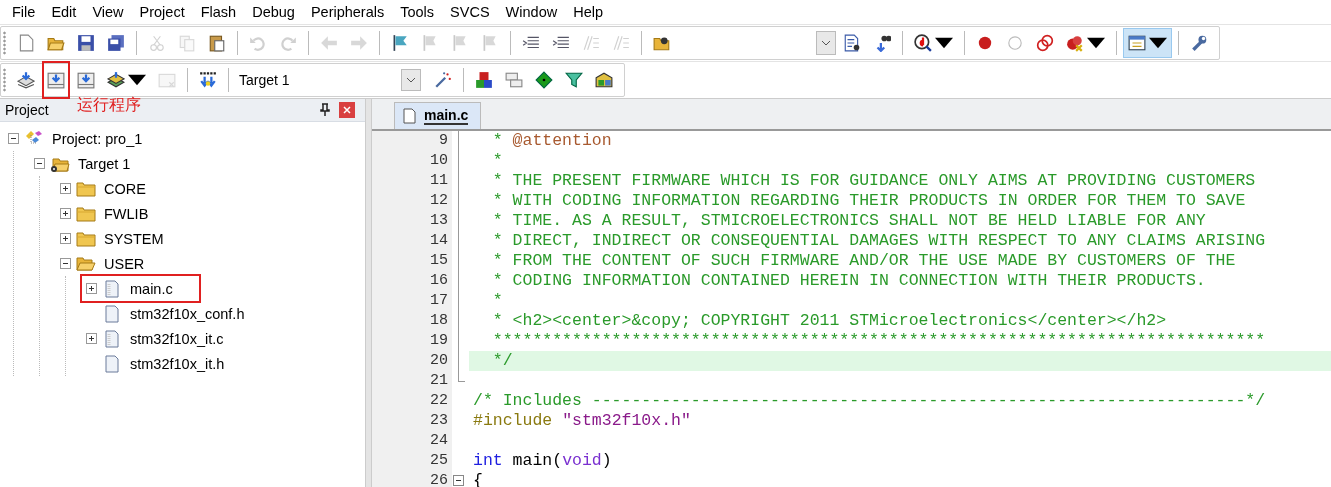 The image size is (1331, 487). Describe the element at coordinates (412, 381) in the screenshot. I see `line-number: 21` at that location.